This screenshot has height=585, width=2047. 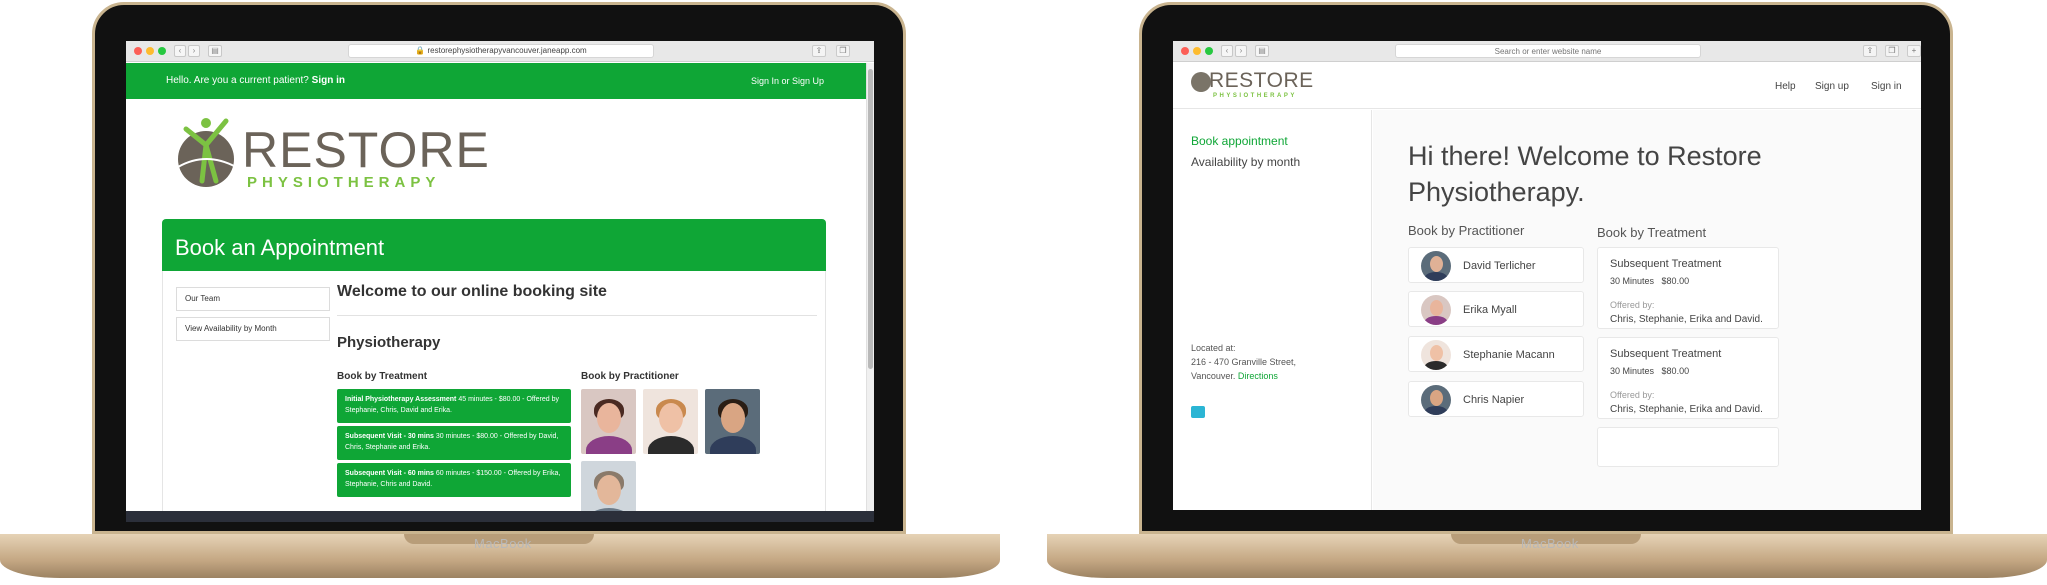 What do you see at coordinates (1688, 447) in the screenshot?
I see `treatment-card` at bounding box center [1688, 447].